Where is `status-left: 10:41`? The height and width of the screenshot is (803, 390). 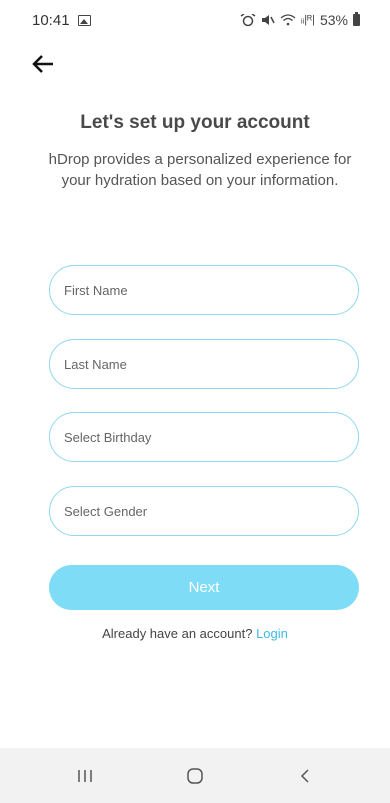
status-left: 10:41 is located at coordinates (61, 20).